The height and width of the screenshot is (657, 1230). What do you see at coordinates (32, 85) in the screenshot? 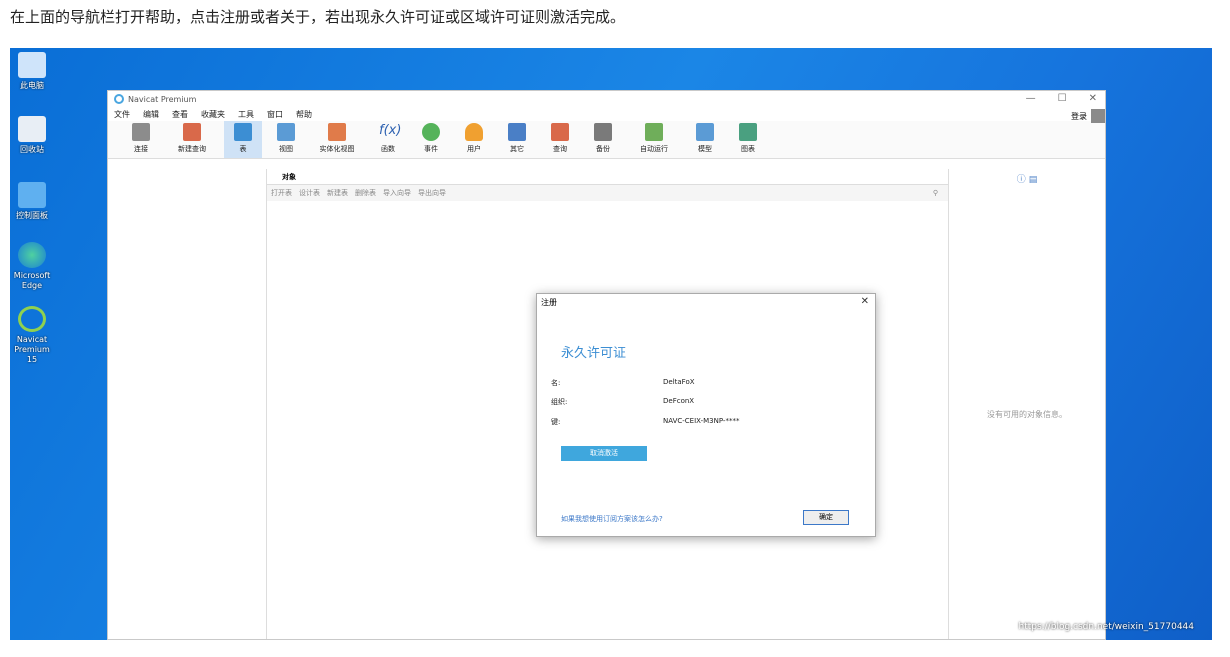
I see `desktop-icon-label: 此电脑` at bounding box center [32, 85].